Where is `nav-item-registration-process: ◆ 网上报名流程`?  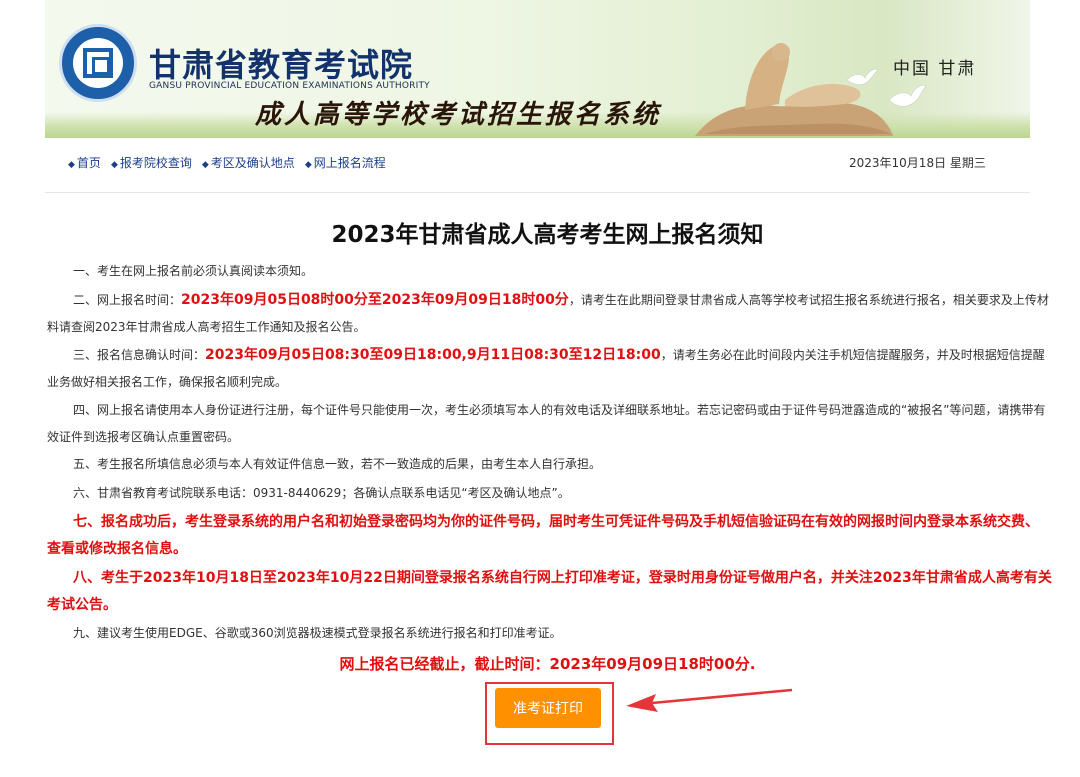
nav-item-registration-process: ◆ 网上报名流程 is located at coordinates (345, 162).